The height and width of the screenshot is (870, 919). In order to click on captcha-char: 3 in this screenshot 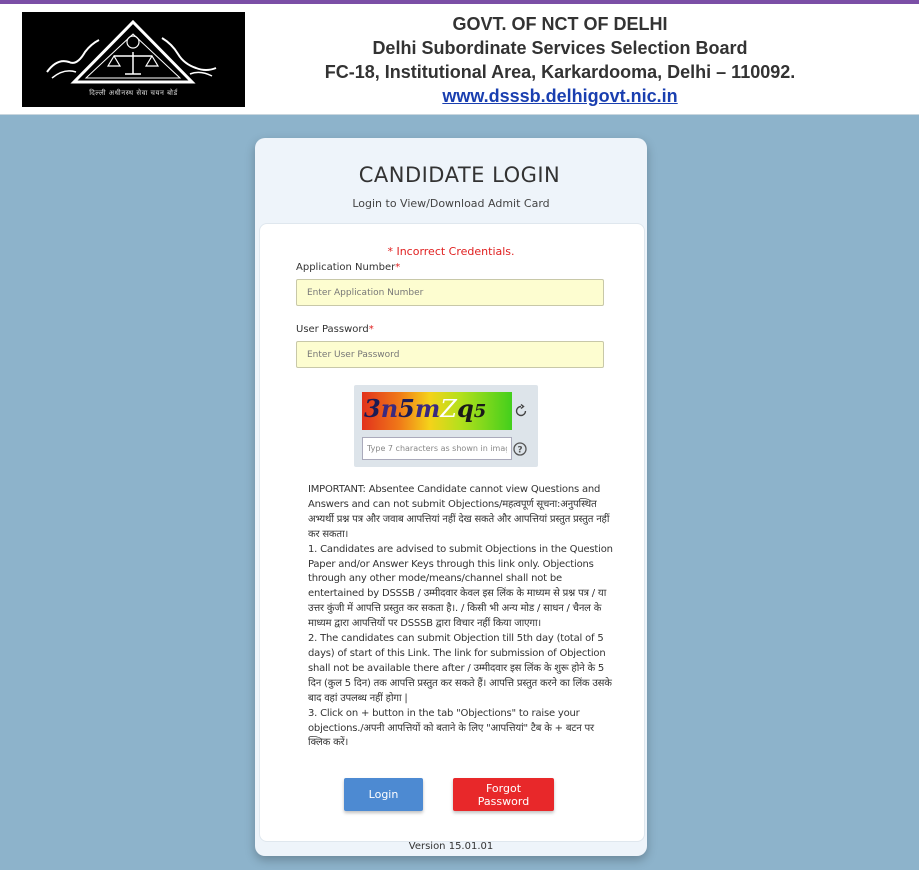, I will do `click(372, 408)`.